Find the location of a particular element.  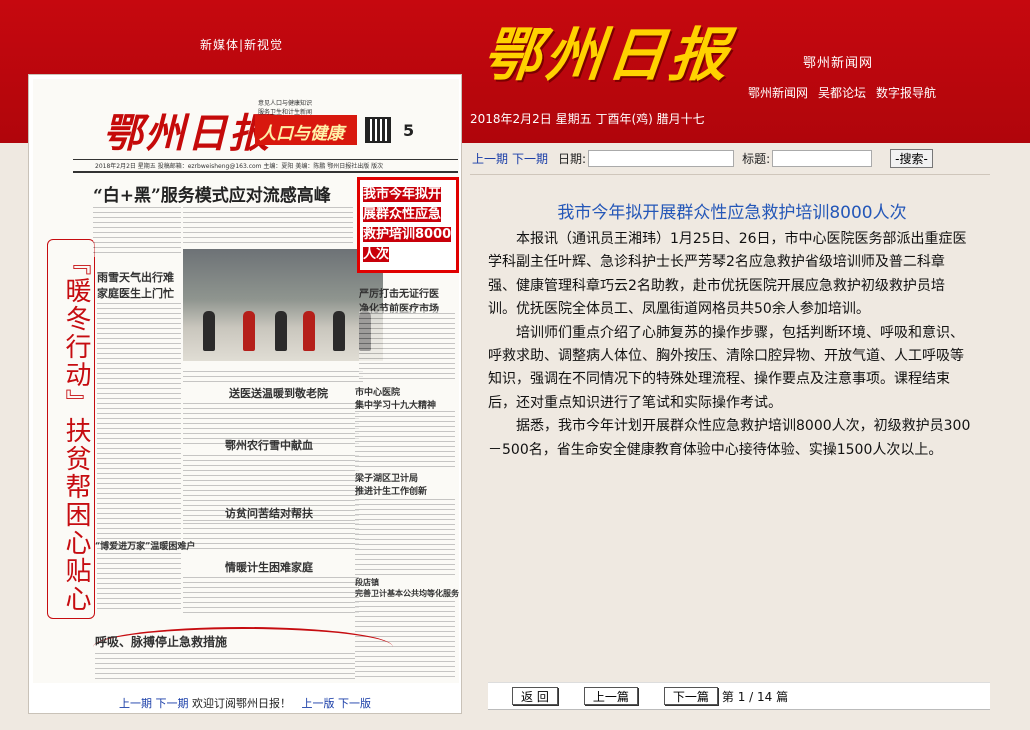

site-name: 鄂州新闻网 is located at coordinates (838, 63).